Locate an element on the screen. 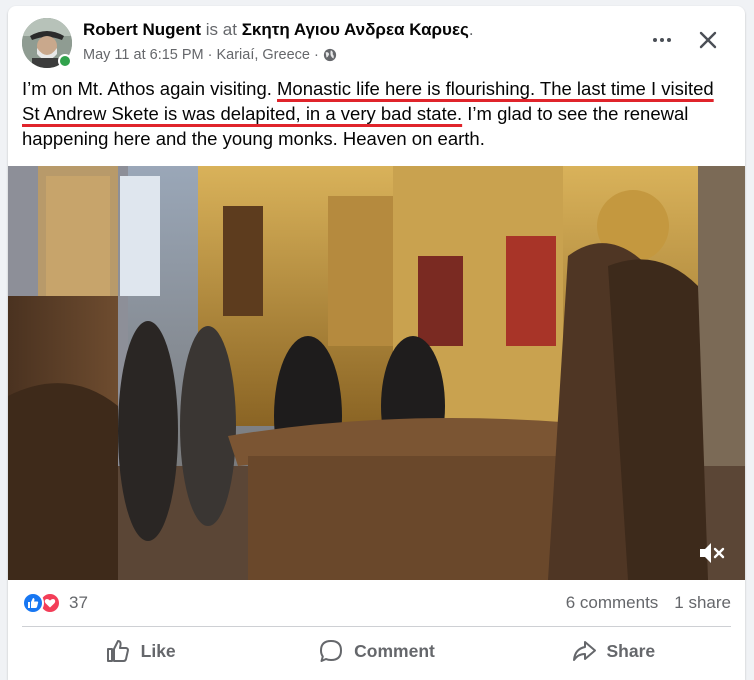 This screenshot has height=680, width=754. engagement-stats: 6 comments 1 share is located at coordinates (648, 603).